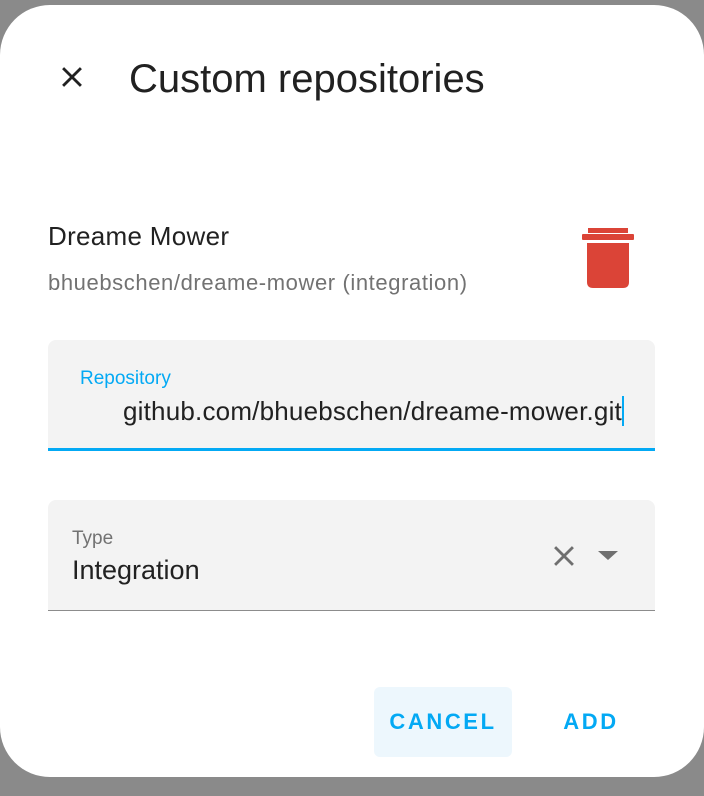  Describe the element at coordinates (93, 538) in the screenshot. I see `type-field-label: Type` at that location.